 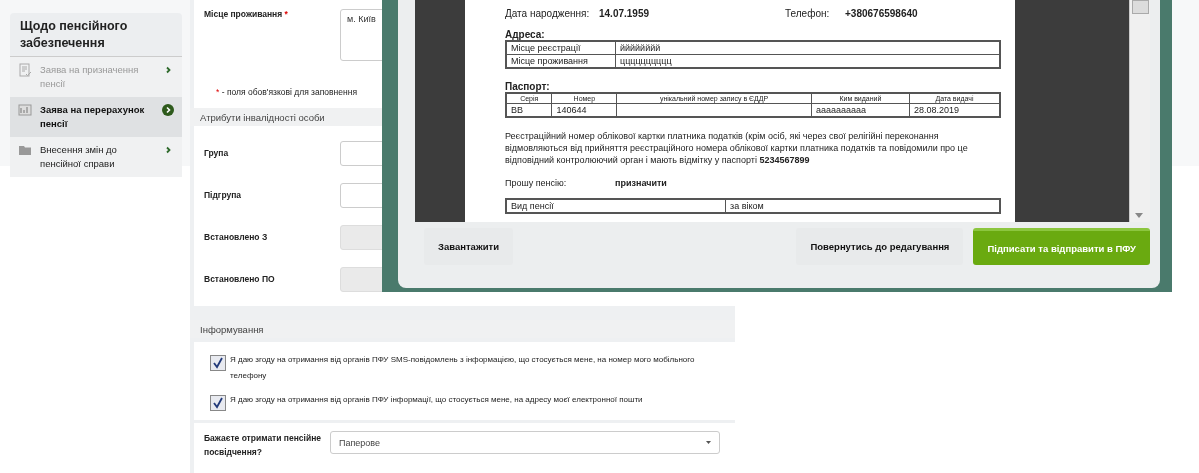 What do you see at coordinates (807, 48) in the screenshot?
I see `table-cell: йййййййй` at bounding box center [807, 48].